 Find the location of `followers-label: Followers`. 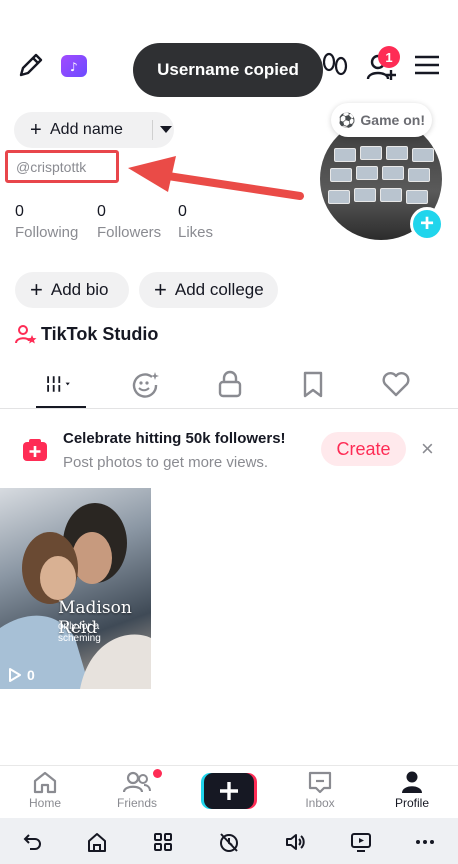

followers-label: Followers is located at coordinates (129, 232).